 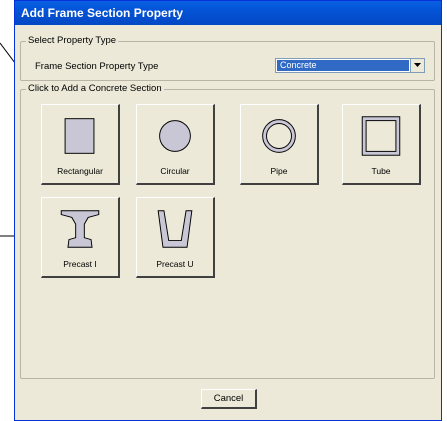 I want to click on rectangular-label: Rectangular, so click(x=80, y=171).